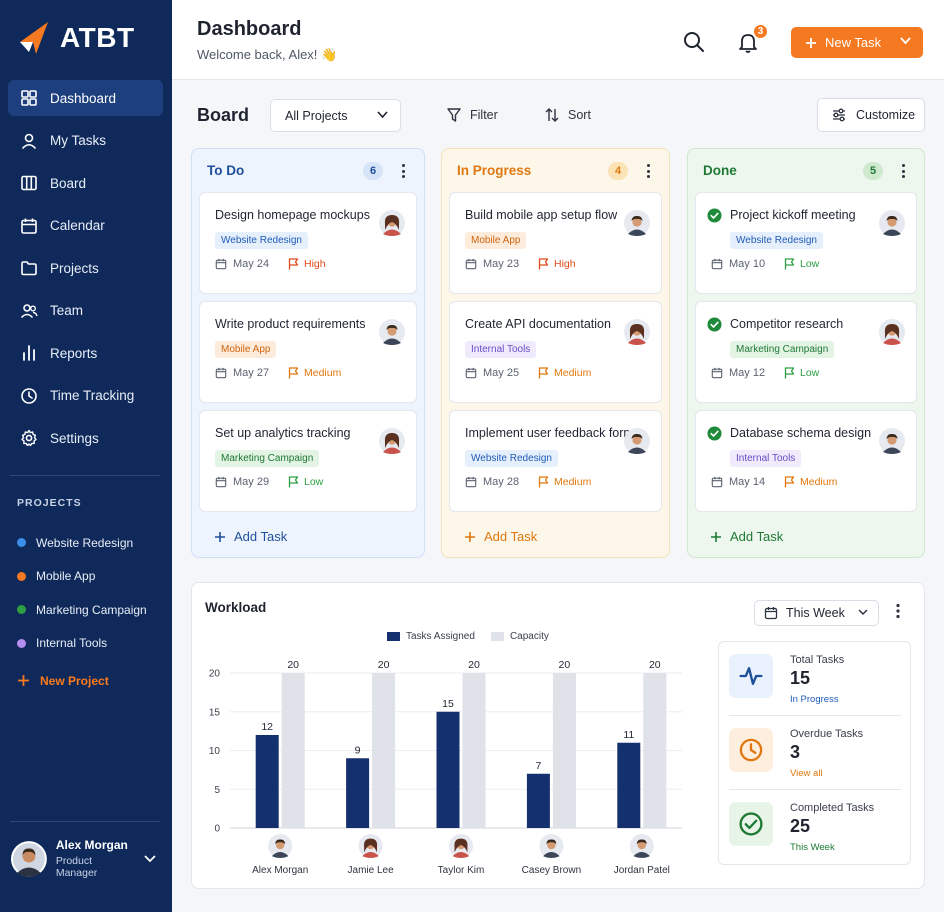  I want to click on y-tick-label: 0, so click(217, 829).